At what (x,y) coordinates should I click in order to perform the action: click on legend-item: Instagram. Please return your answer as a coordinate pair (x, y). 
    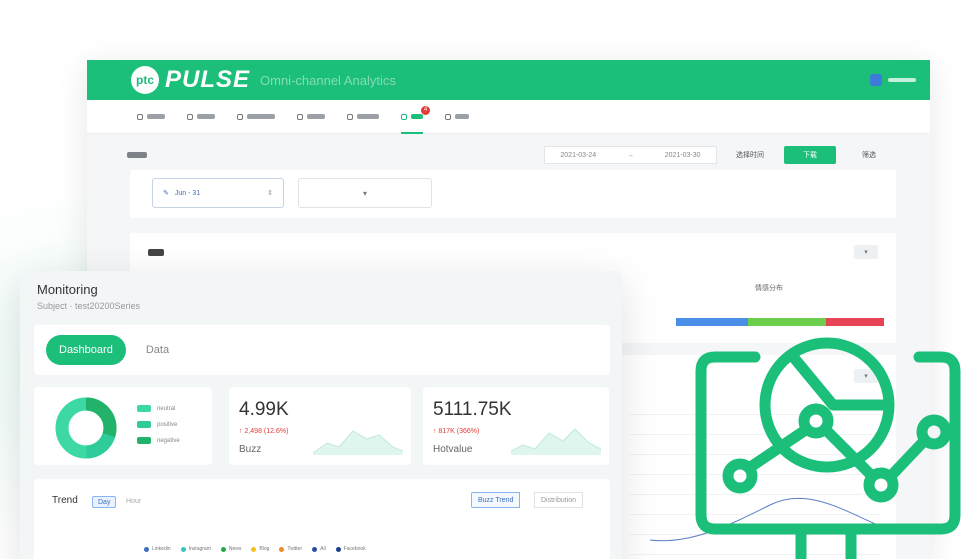
    Looking at the image, I should click on (195, 549).